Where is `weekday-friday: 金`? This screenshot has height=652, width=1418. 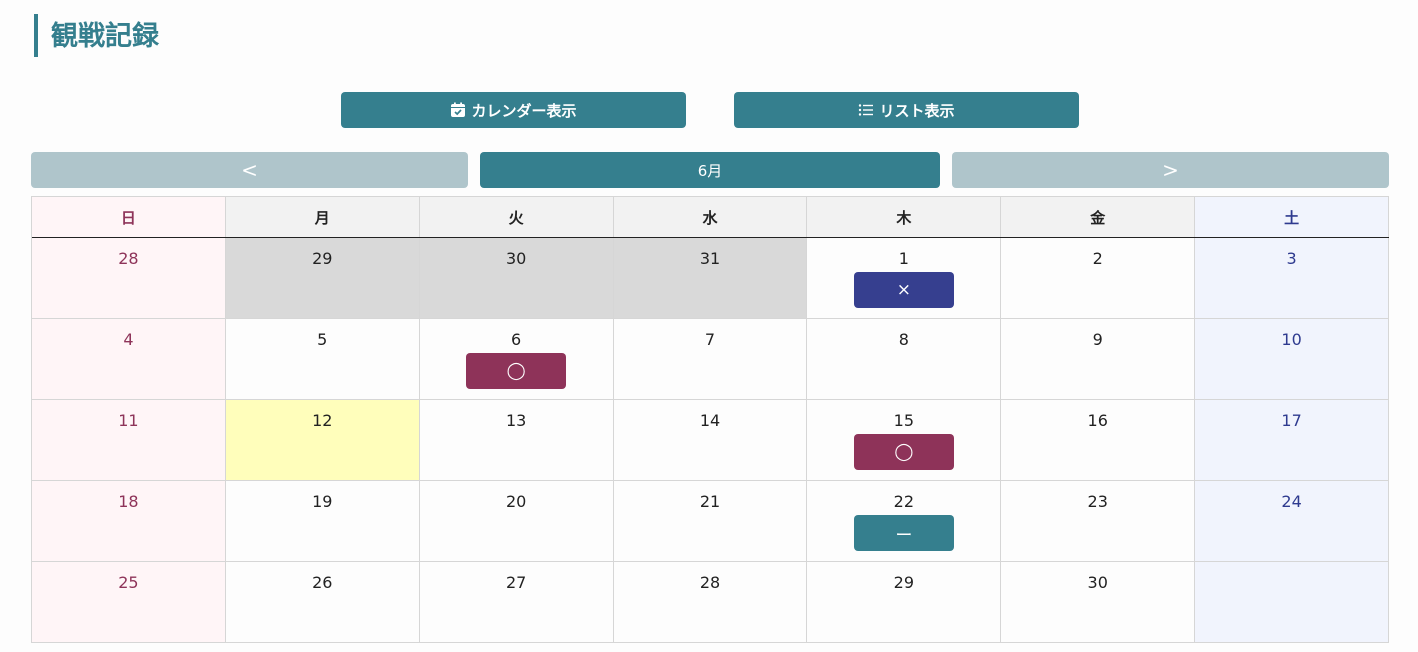
weekday-friday: 金 is located at coordinates (1098, 217).